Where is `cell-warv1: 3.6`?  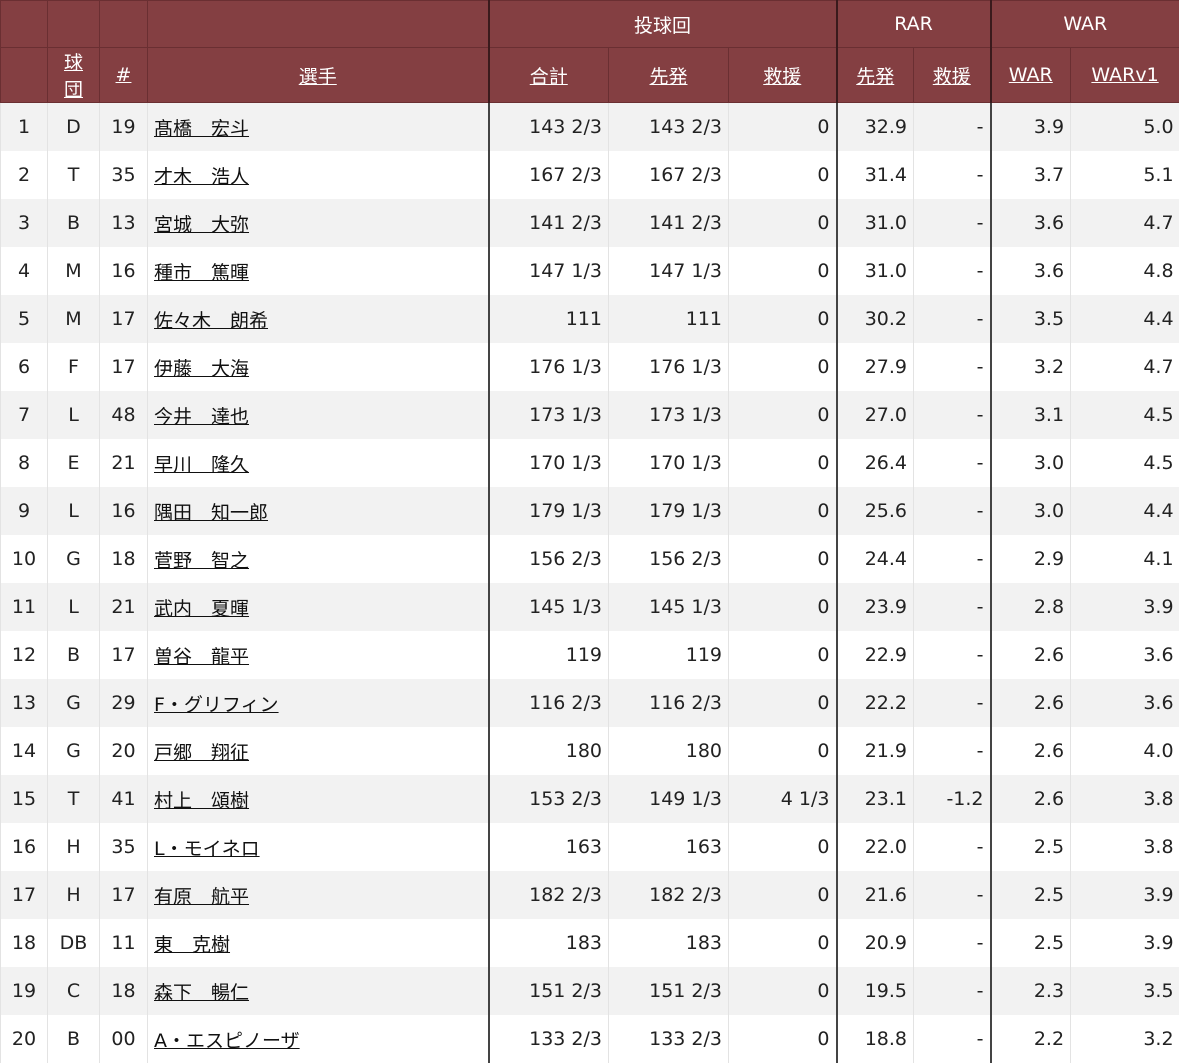 cell-warv1: 3.6 is located at coordinates (1125, 655).